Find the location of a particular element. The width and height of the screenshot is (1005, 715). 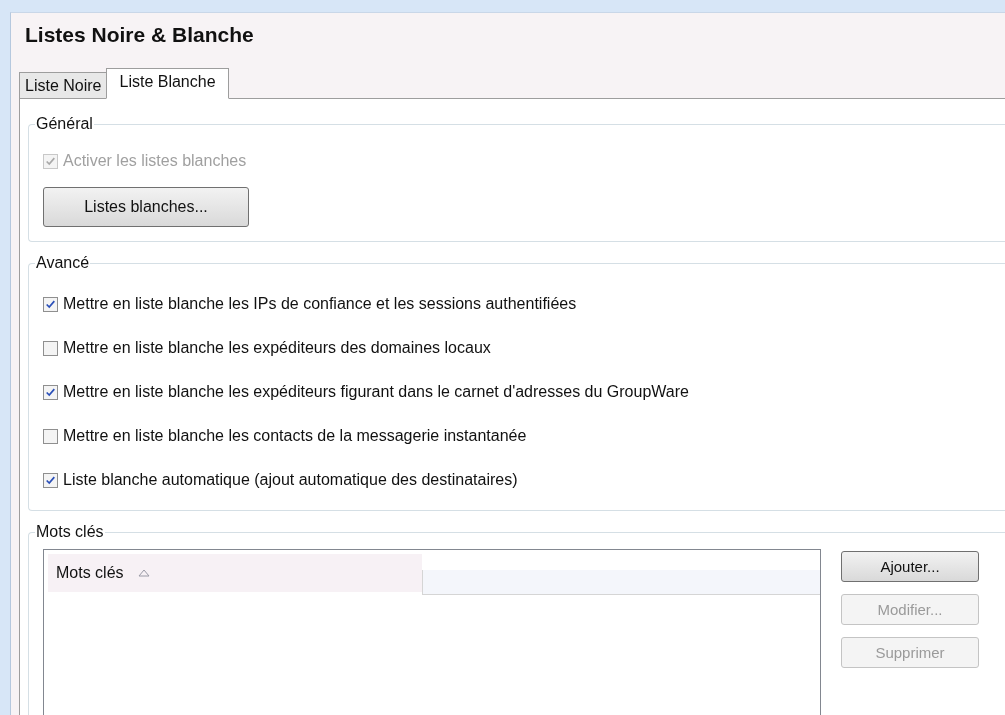

checkbox-label: Liste blanche automatique (ajout automatique des destinataires) is located at coordinates (290, 480).